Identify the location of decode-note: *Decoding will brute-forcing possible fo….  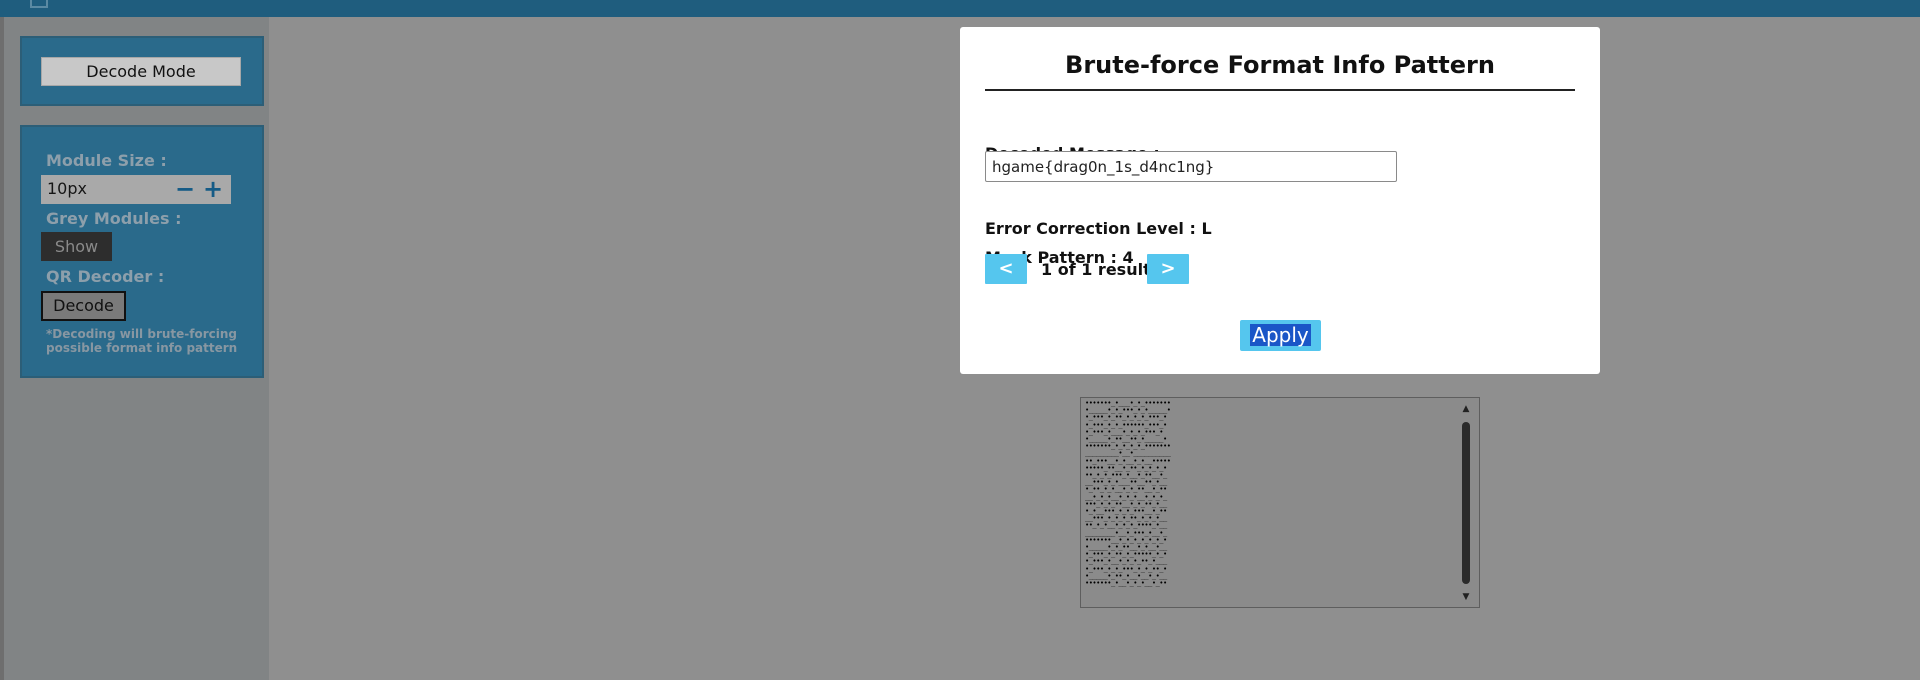
(142, 341).